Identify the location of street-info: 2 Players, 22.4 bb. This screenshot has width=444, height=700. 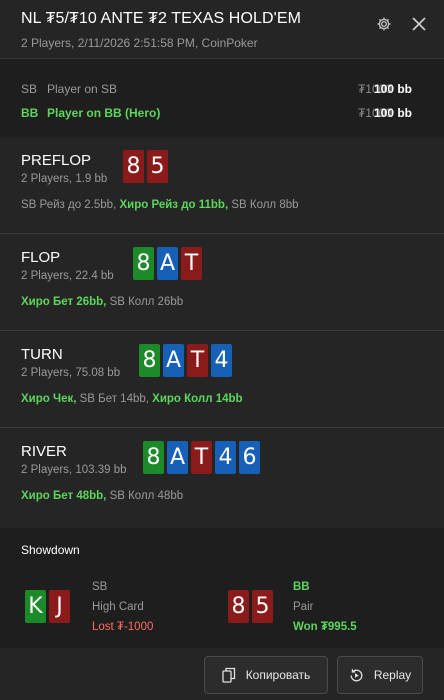
(67, 276).